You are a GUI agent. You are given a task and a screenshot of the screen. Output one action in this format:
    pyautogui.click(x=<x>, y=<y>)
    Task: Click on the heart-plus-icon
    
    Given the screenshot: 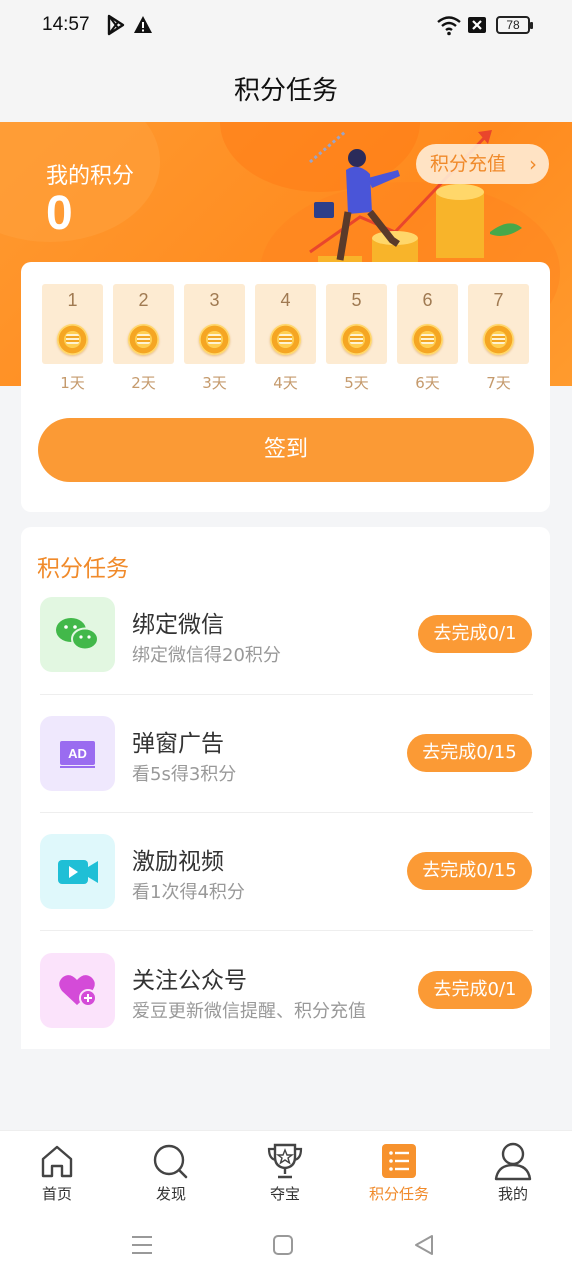 What is the action you would take?
    pyautogui.click(x=77, y=990)
    